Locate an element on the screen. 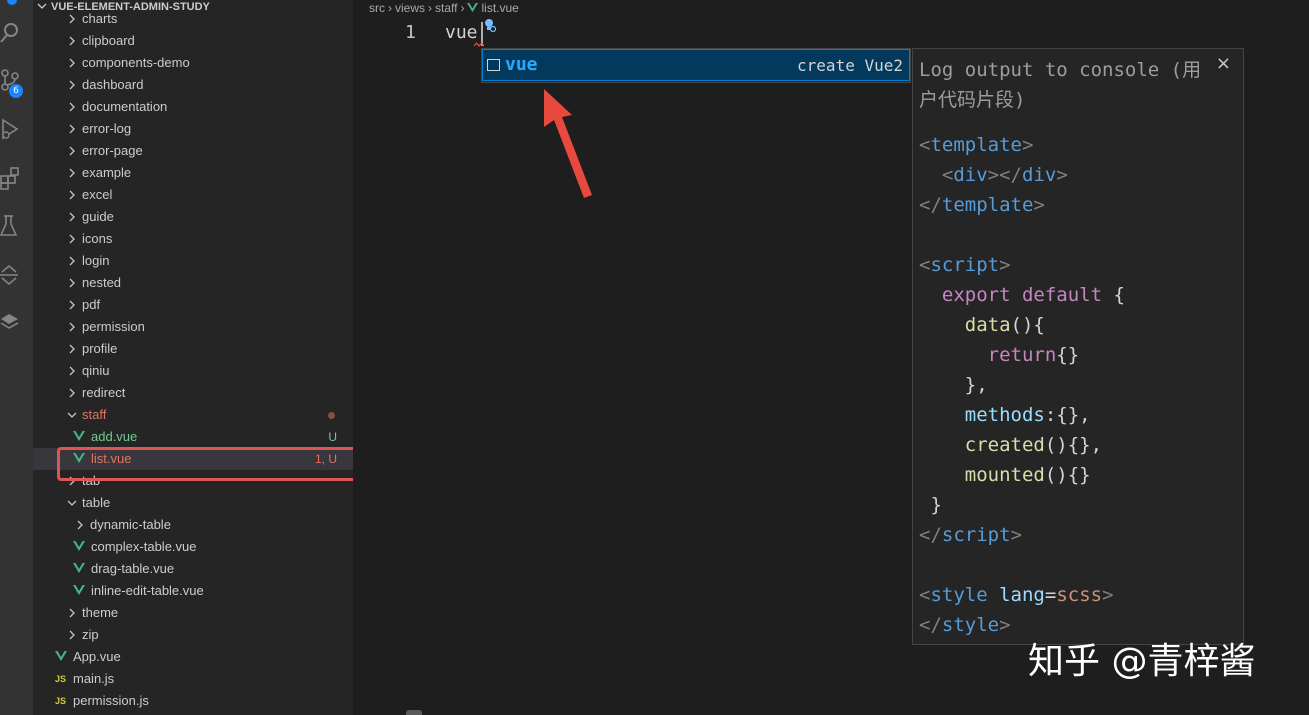  suggest-widget: vue create Vue2 is located at coordinates (696, 65).